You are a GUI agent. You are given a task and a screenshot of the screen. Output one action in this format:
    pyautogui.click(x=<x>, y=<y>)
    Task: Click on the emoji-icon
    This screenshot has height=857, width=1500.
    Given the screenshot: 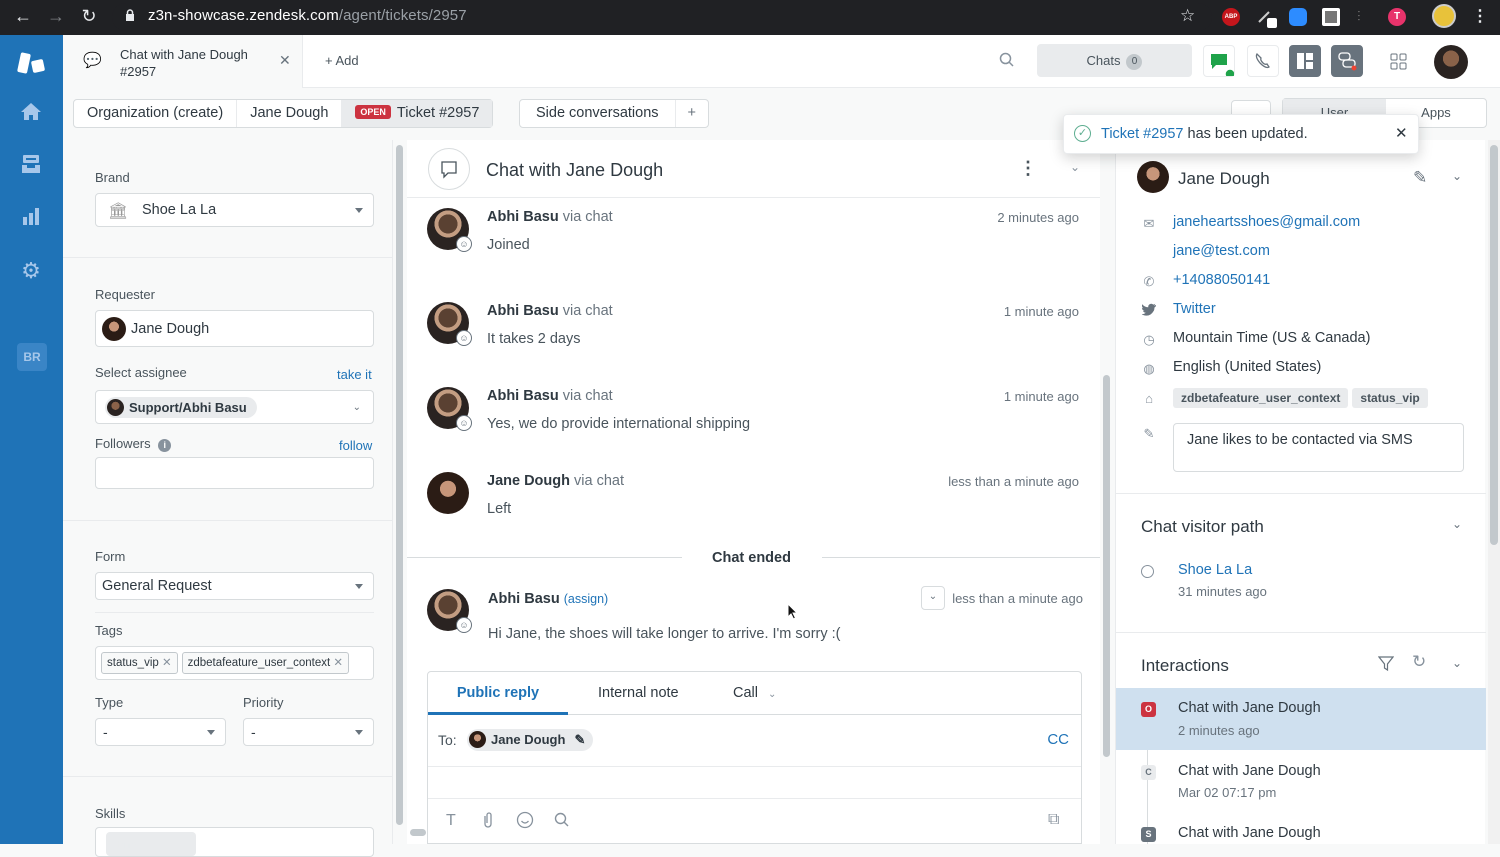 What is the action you would take?
    pyautogui.click(x=525, y=821)
    